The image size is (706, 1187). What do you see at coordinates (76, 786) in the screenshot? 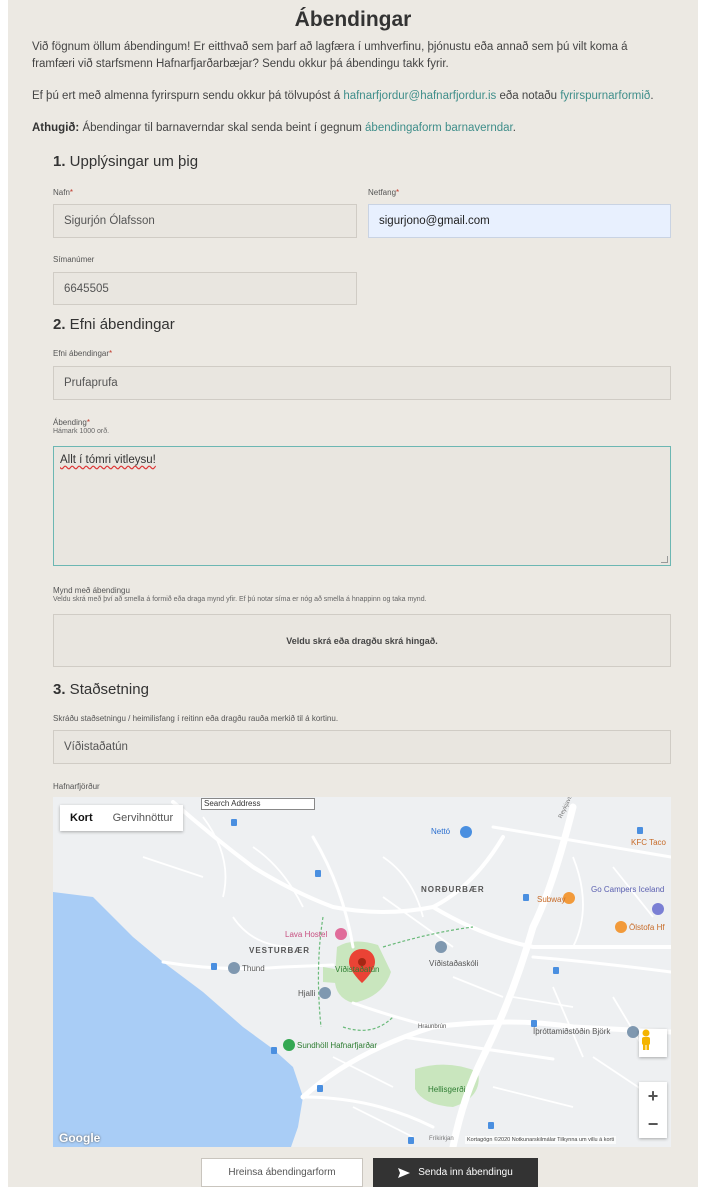
I see `town-label: Hafnarfjörður` at bounding box center [76, 786].